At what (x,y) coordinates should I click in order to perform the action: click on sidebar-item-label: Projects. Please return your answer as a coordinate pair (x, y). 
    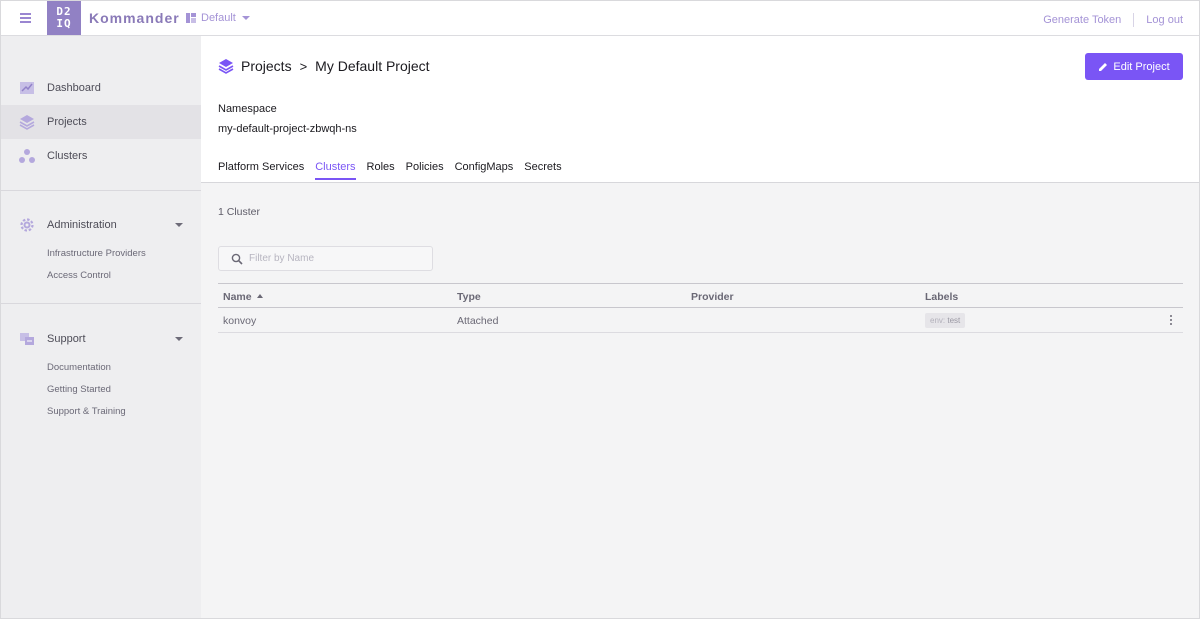
    Looking at the image, I should click on (67, 122).